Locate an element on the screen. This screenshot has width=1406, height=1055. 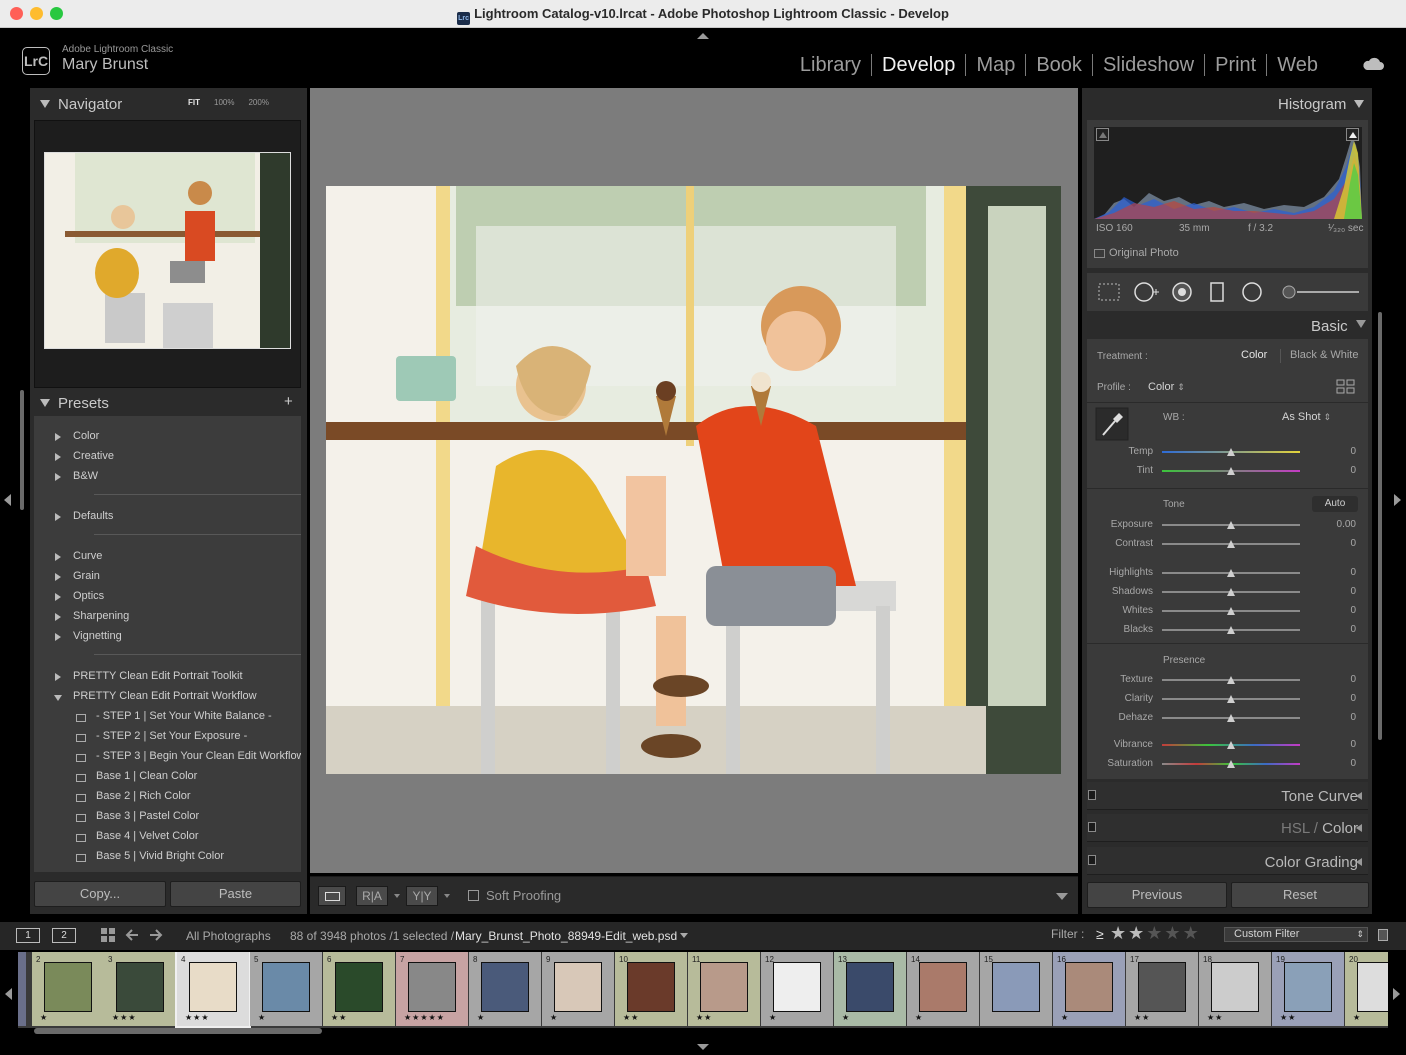
before-after-yy-dropdown-icon is located at coordinates (447, 896).